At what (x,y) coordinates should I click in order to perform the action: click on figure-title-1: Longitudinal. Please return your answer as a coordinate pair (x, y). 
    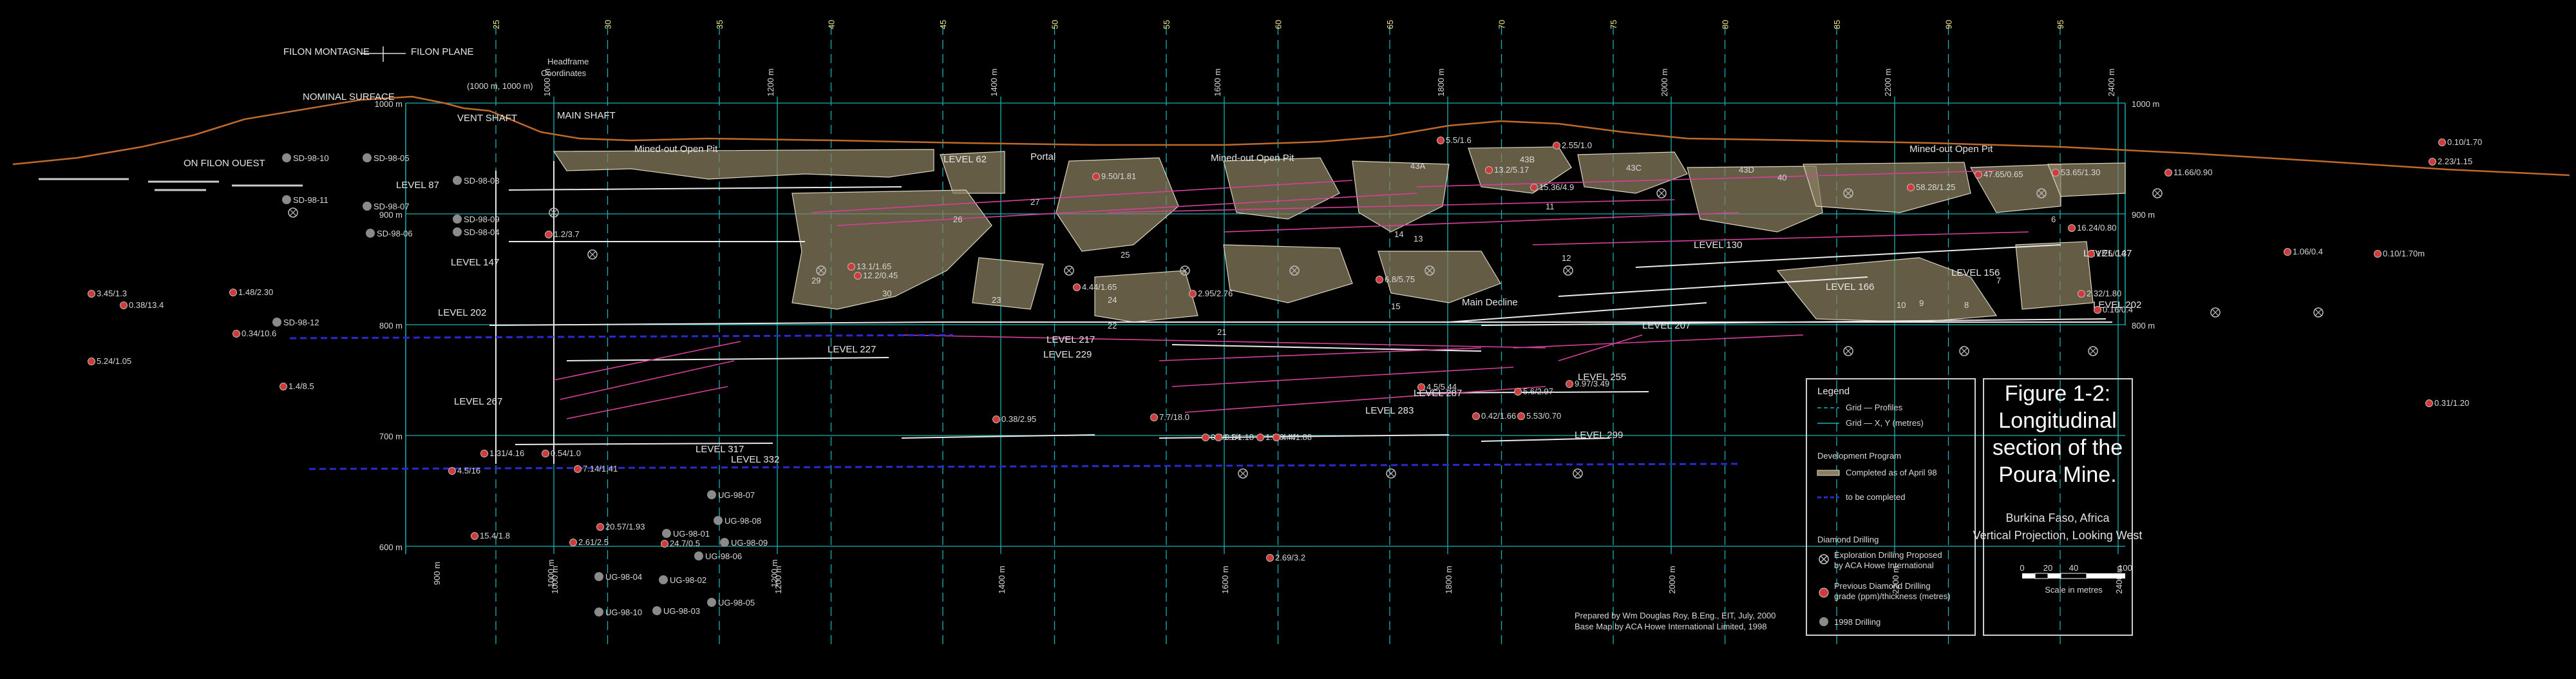
    Looking at the image, I should click on (2057, 420).